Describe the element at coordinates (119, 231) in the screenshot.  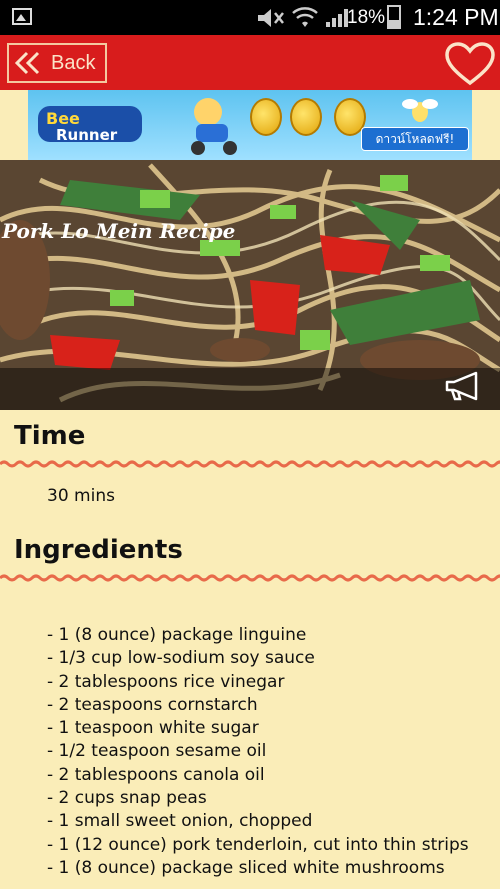
I see `recipe-title: Pork Lo Mein Recipe` at that location.